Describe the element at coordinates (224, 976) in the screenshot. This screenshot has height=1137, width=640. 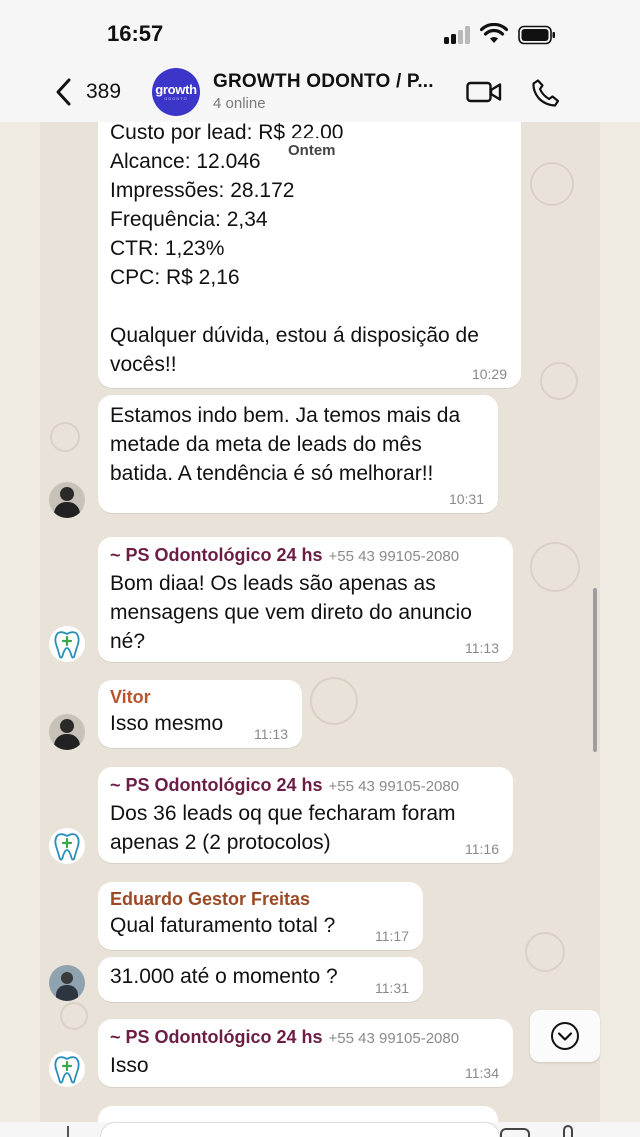
I see `message-text: 31.000 até o momento ?` at that location.